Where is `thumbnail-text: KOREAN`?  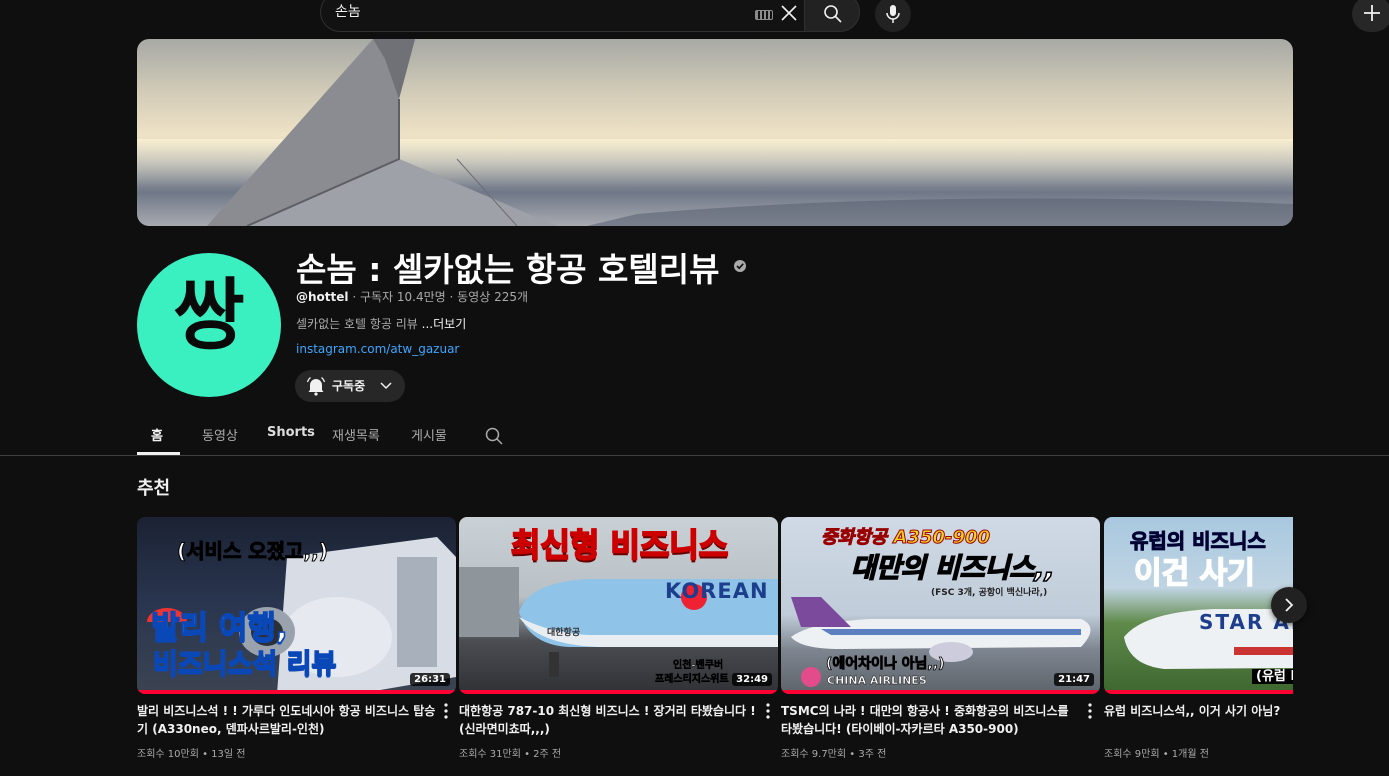
thumbnail-text: KOREAN is located at coordinates (717, 591).